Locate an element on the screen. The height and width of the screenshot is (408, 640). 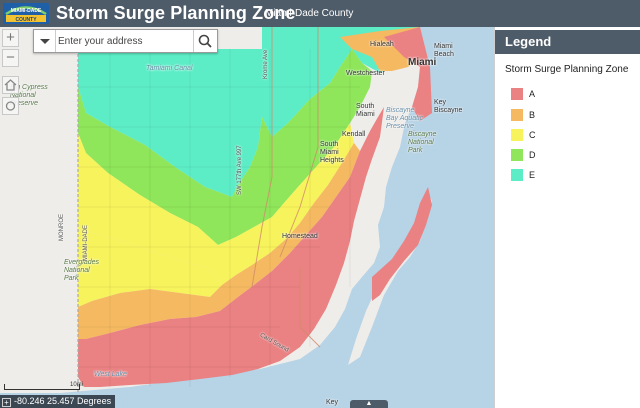
search-button is located at coordinates (205, 41).